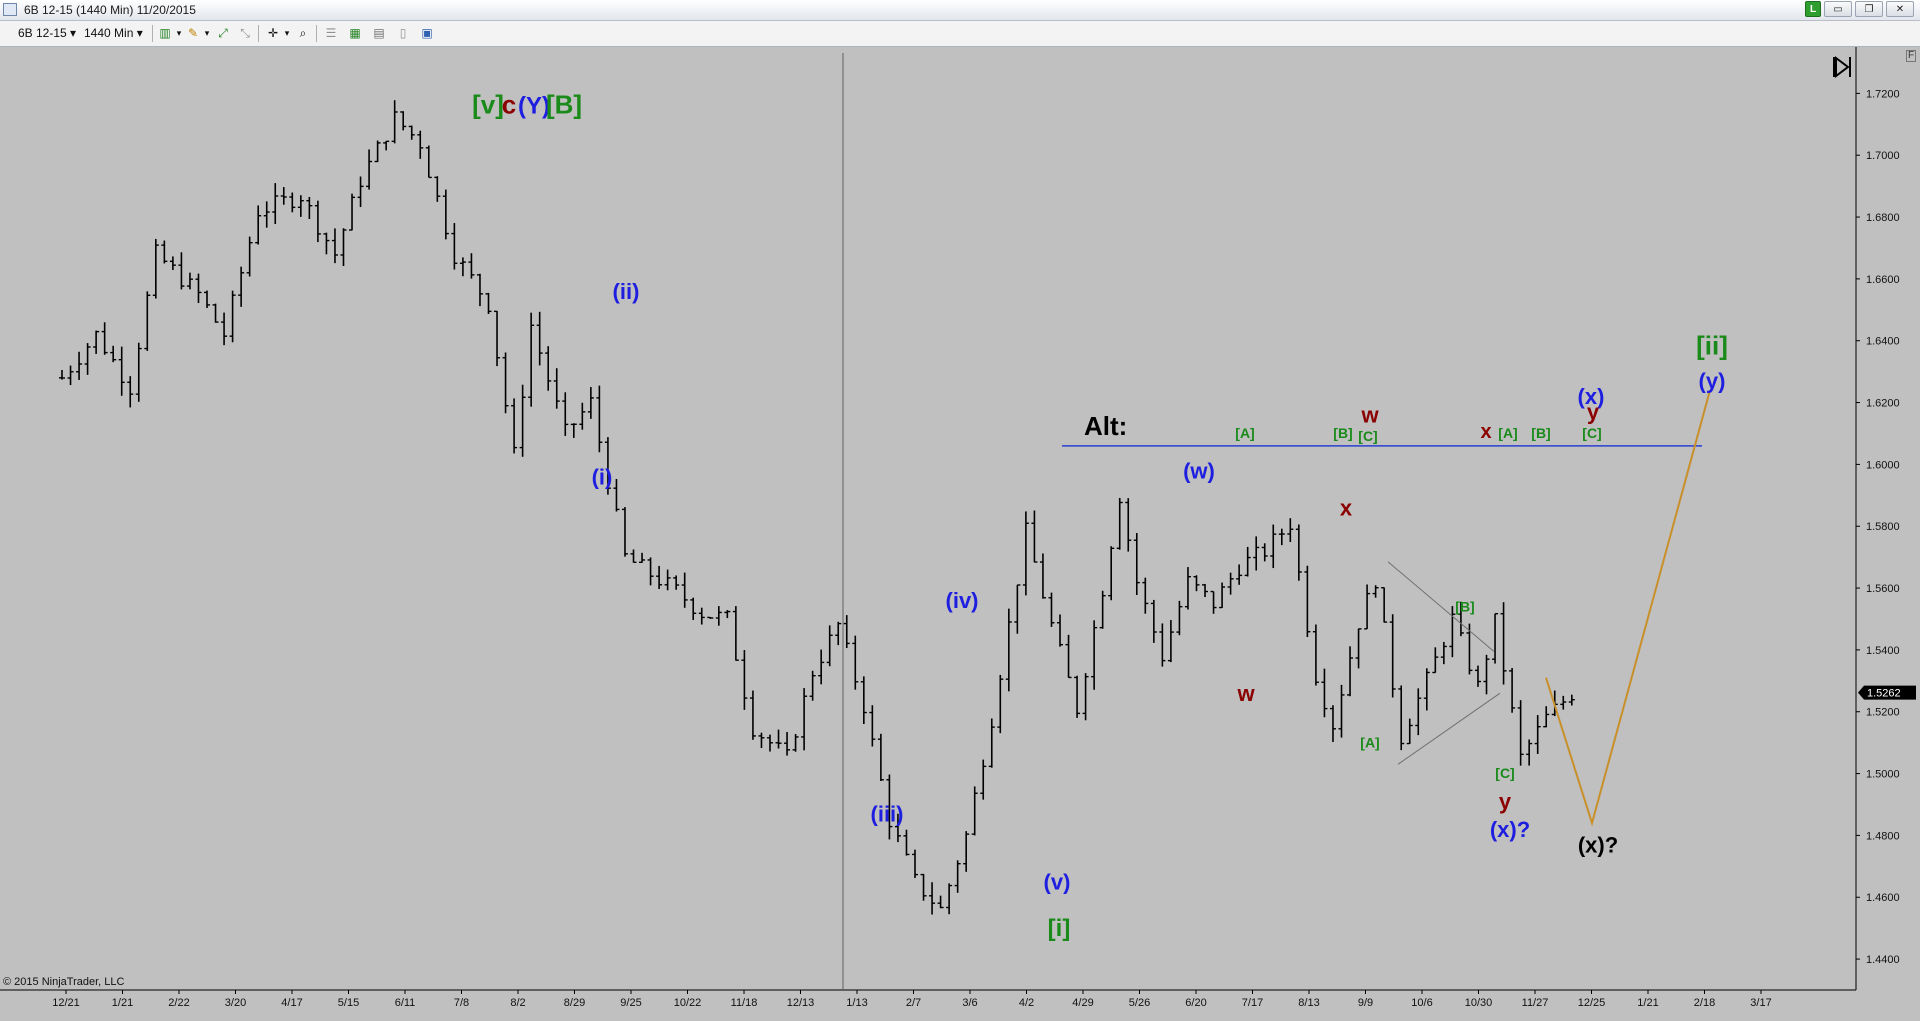 The height and width of the screenshot is (1021, 1920). I want to click on interval-selector: 1440 Min ▾, so click(113, 33).